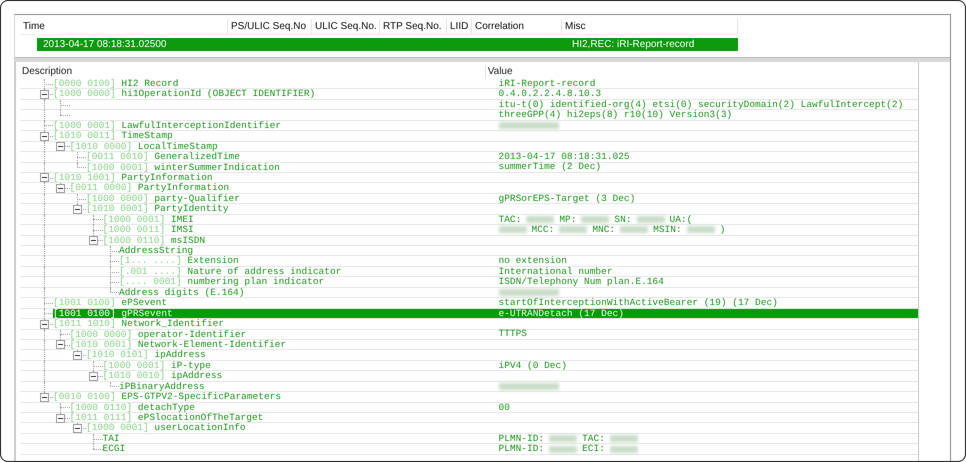  Describe the element at coordinates (115, 83) in the screenshot. I see `node-label: [0000 0100] HI2 Record` at that location.